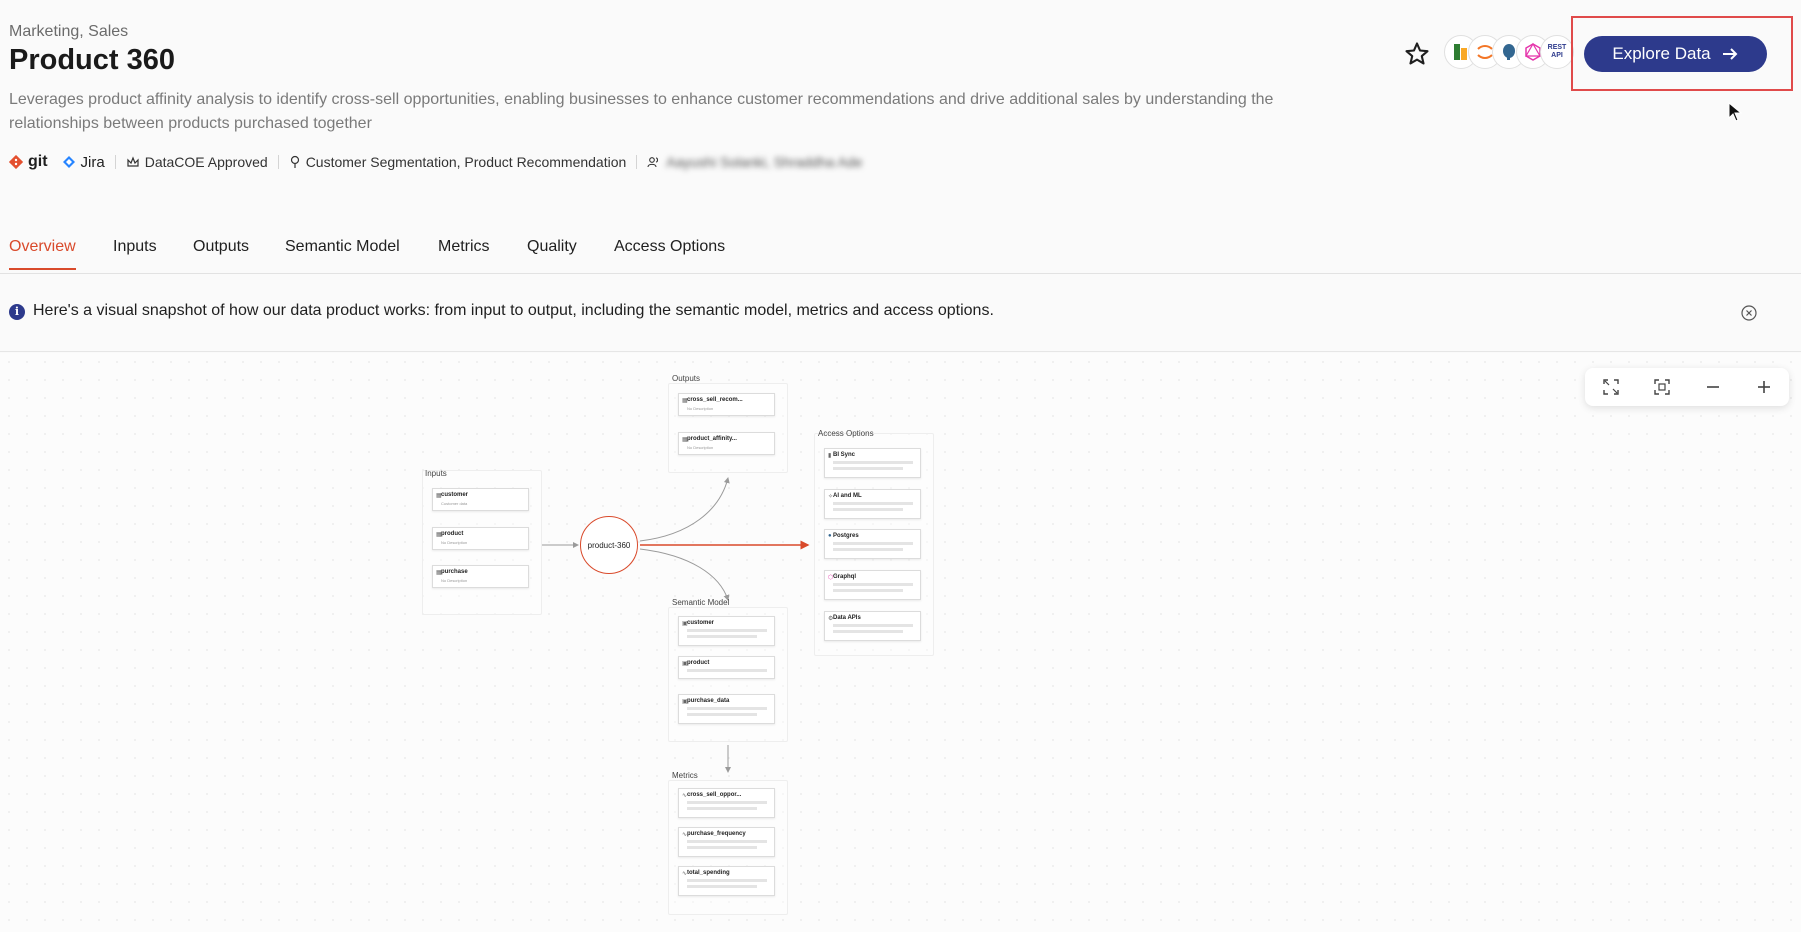 Image resolution: width=1801 pixels, height=932 pixels. Describe the element at coordinates (846, 536) in the screenshot. I see `card-title: Postgres` at that location.